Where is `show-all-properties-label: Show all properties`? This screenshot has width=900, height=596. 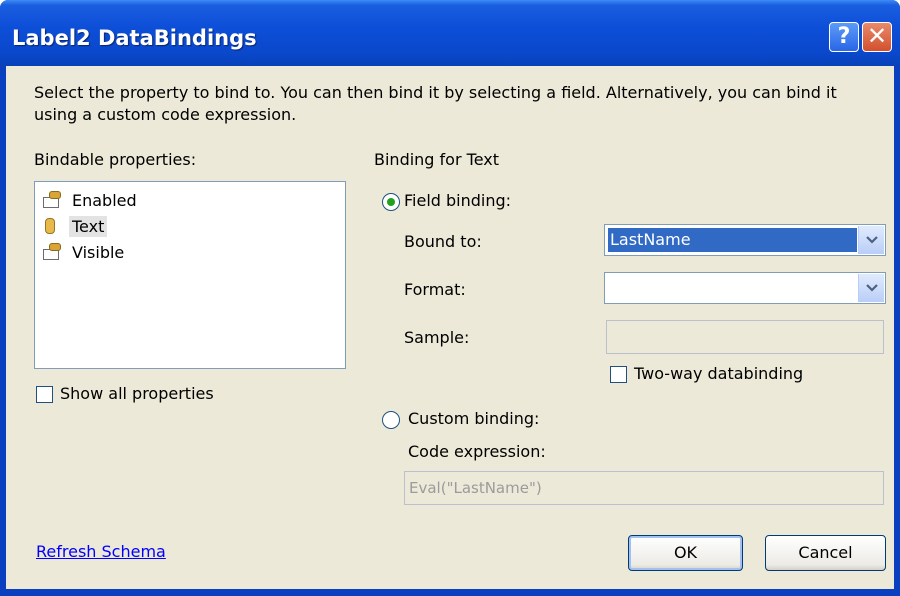
show-all-properties-label: Show all properties is located at coordinates (137, 393).